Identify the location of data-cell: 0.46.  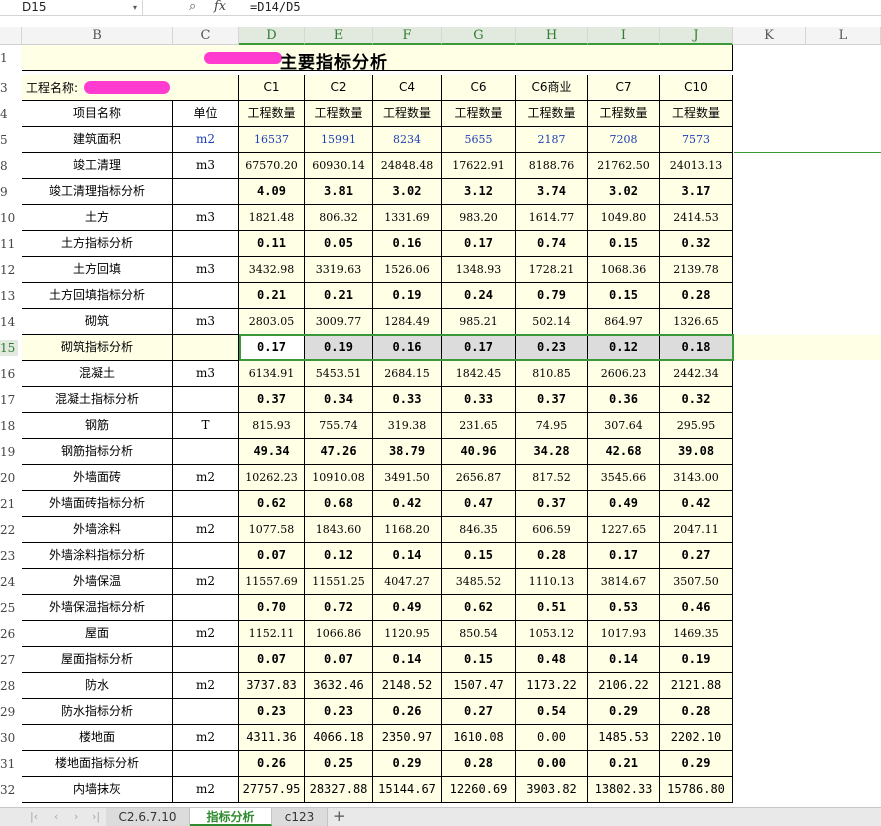
(696, 608).